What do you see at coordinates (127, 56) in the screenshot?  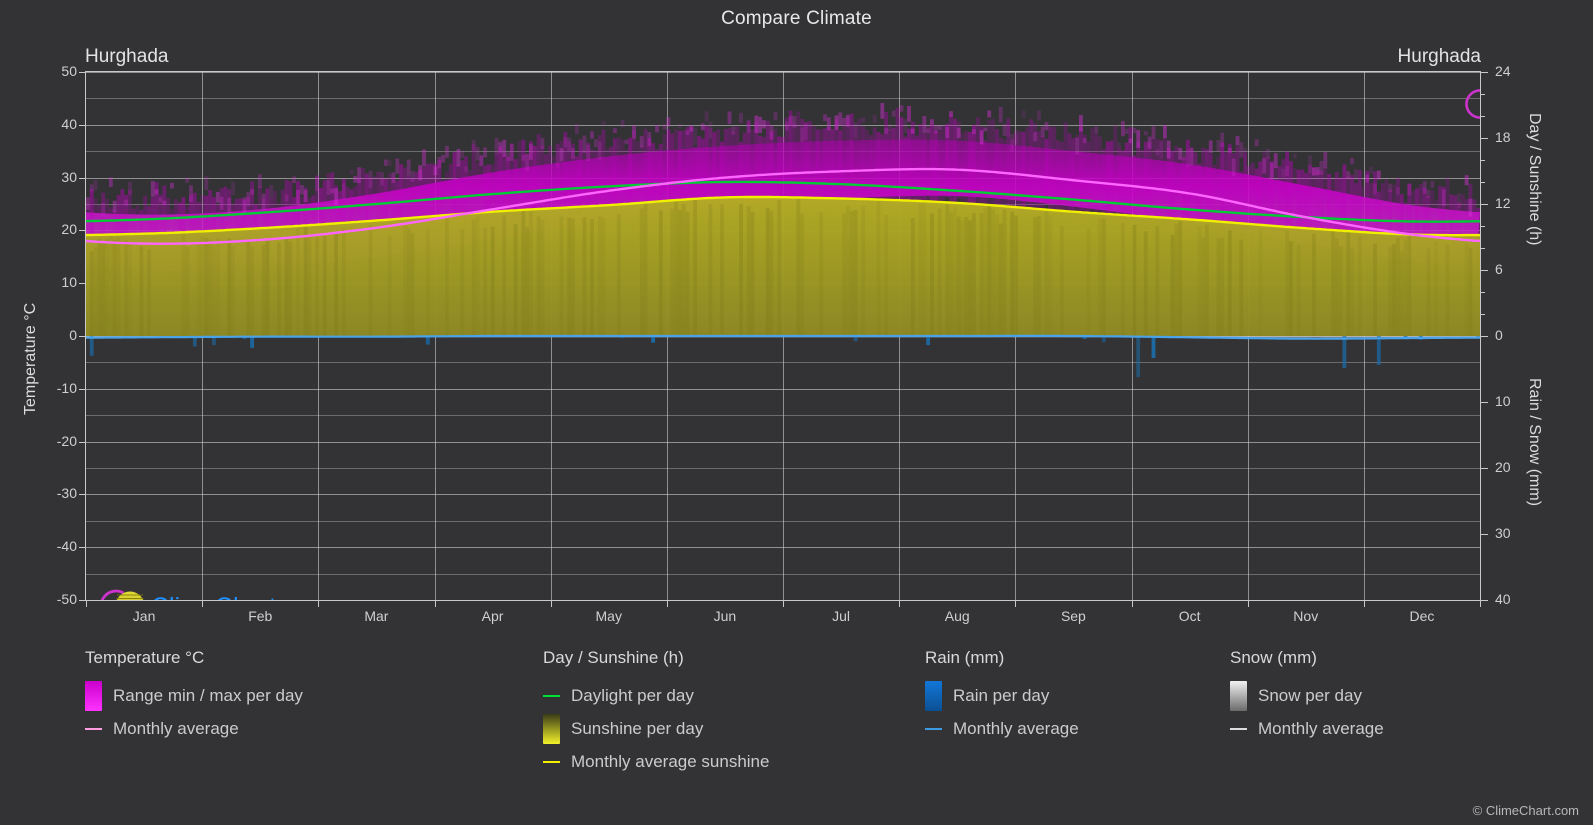 I see `city-label-left: Hurghada` at bounding box center [127, 56].